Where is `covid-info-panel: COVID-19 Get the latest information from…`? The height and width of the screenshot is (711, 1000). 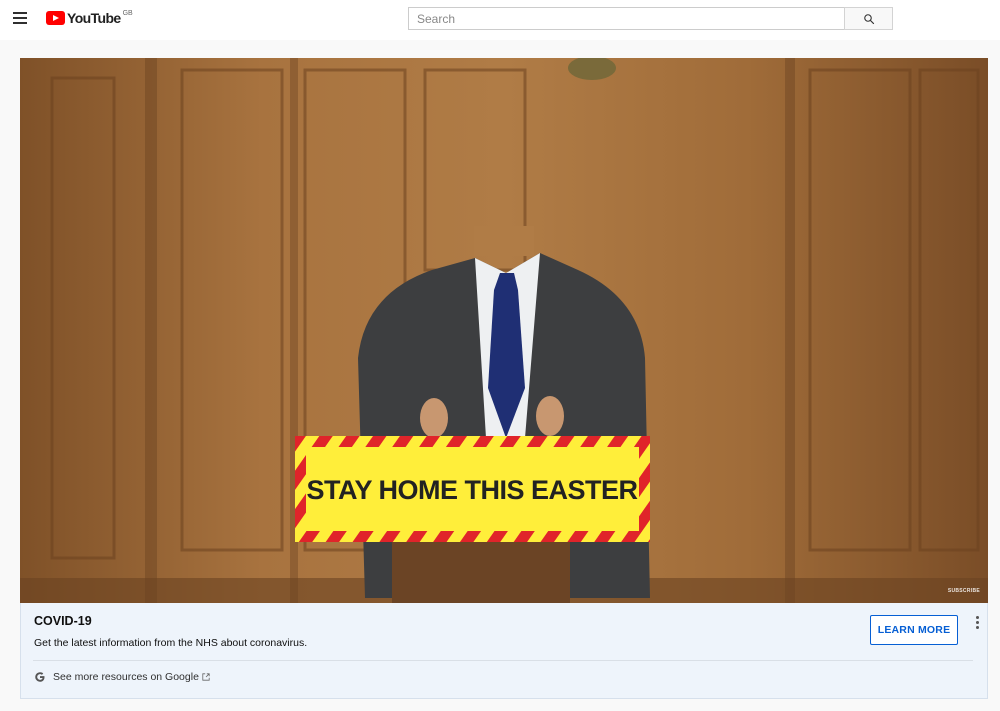
covid-info-panel: COVID-19 Get the latest information from… is located at coordinates (504, 651).